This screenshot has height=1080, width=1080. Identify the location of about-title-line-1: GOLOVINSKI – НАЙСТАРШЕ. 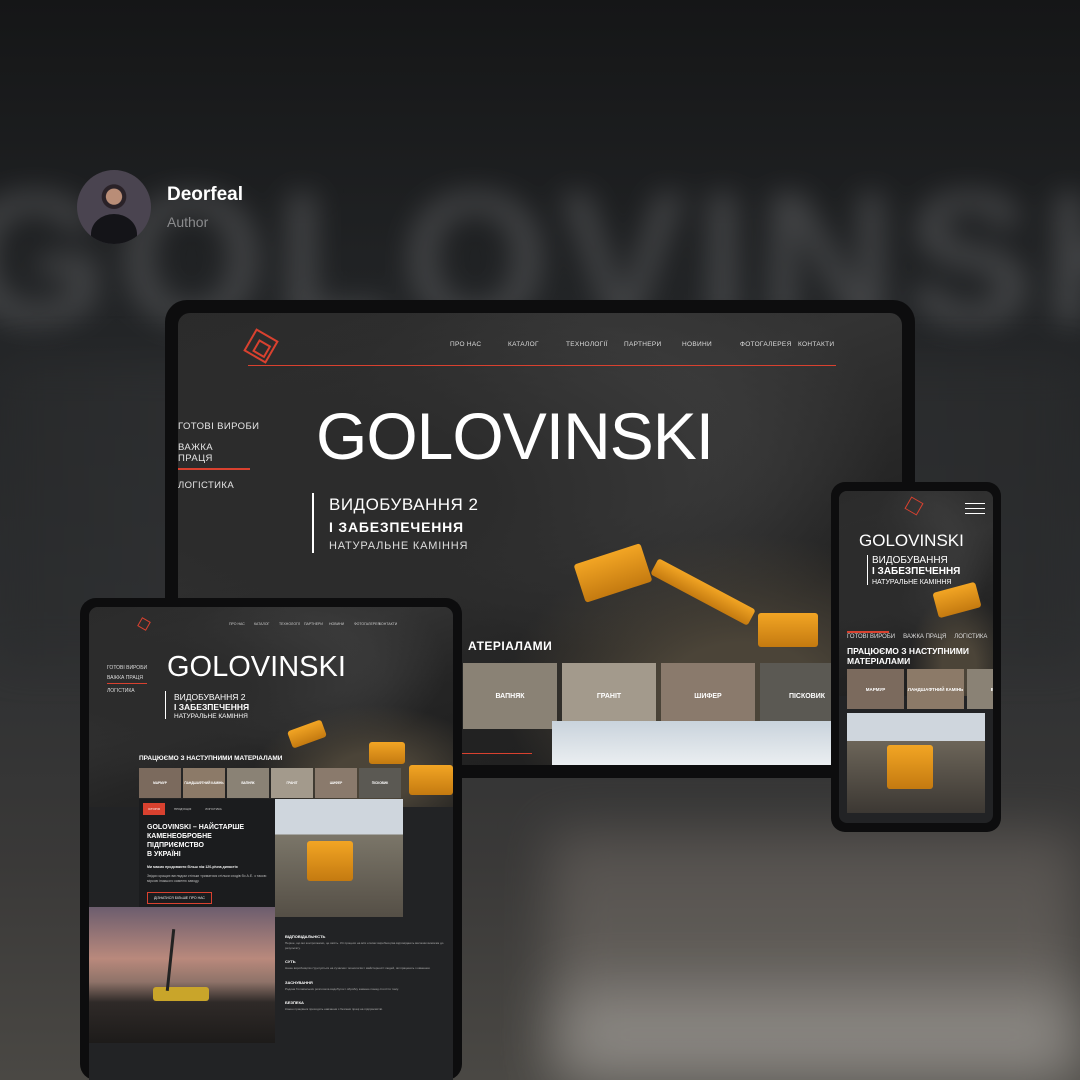
(196, 827).